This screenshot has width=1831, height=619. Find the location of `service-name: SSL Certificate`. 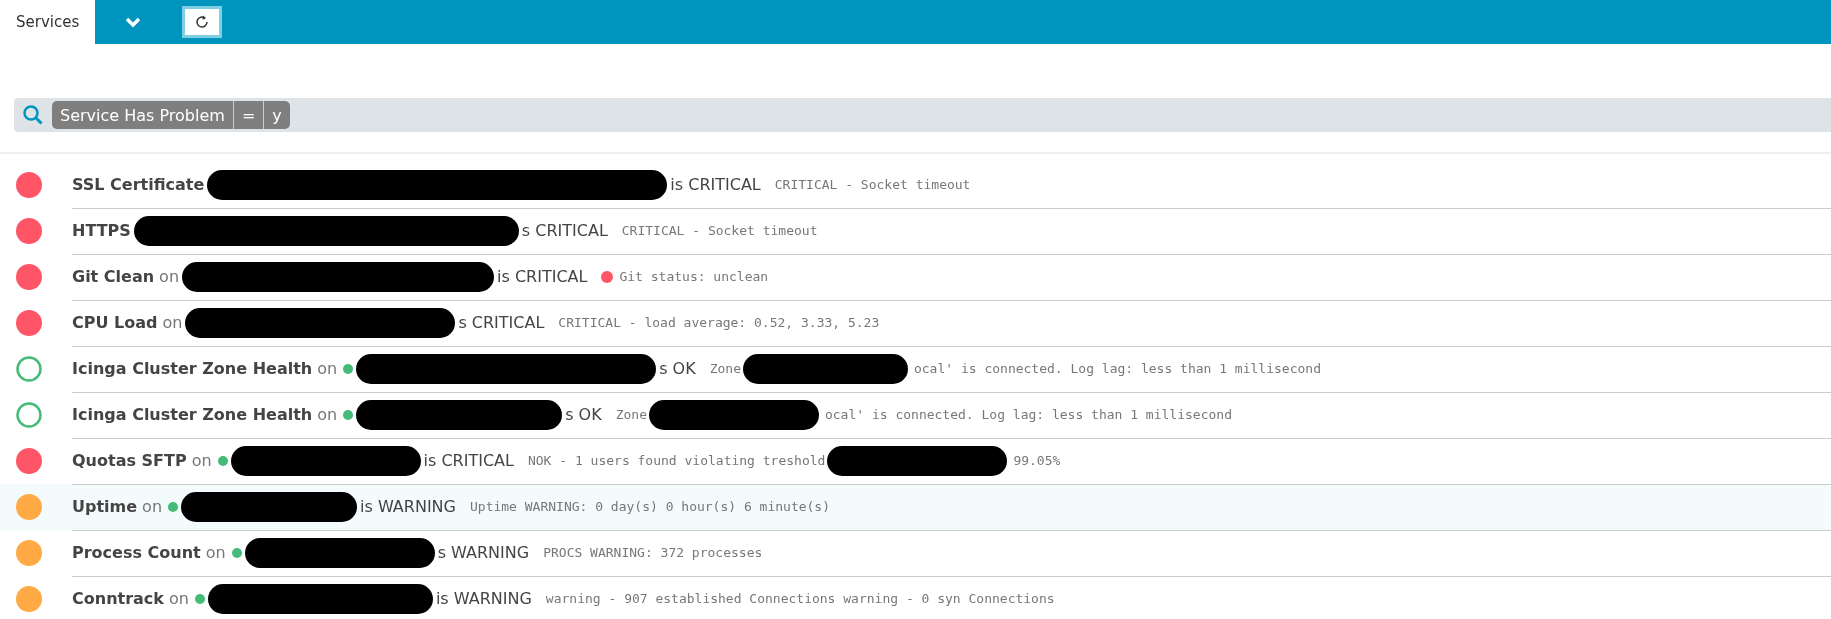

service-name: SSL Certificate is located at coordinates (138, 184).